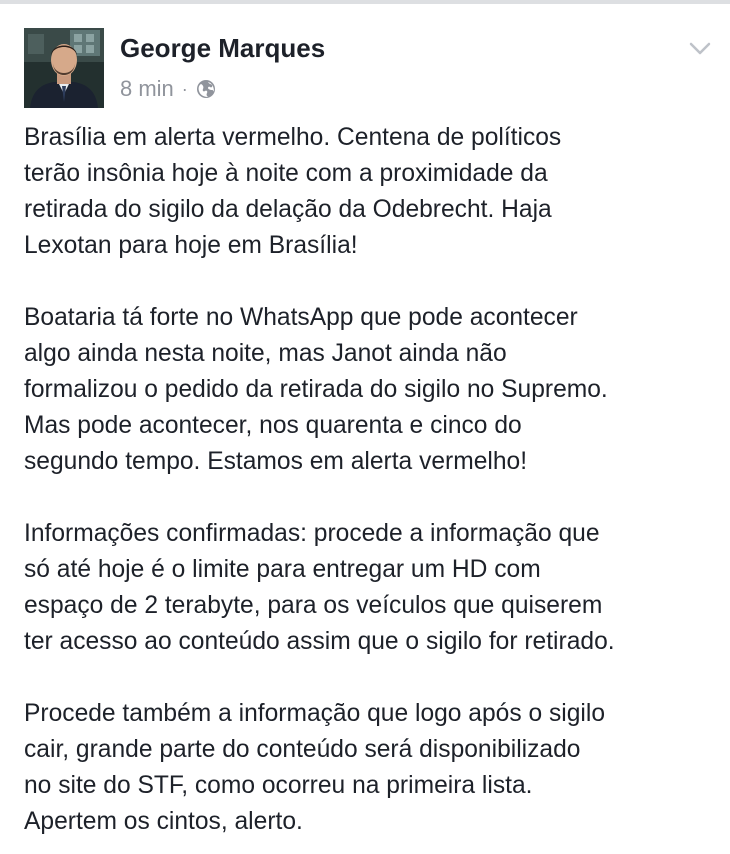  Describe the element at coordinates (222, 48) in the screenshot. I see `author-name: George Marques` at that location.